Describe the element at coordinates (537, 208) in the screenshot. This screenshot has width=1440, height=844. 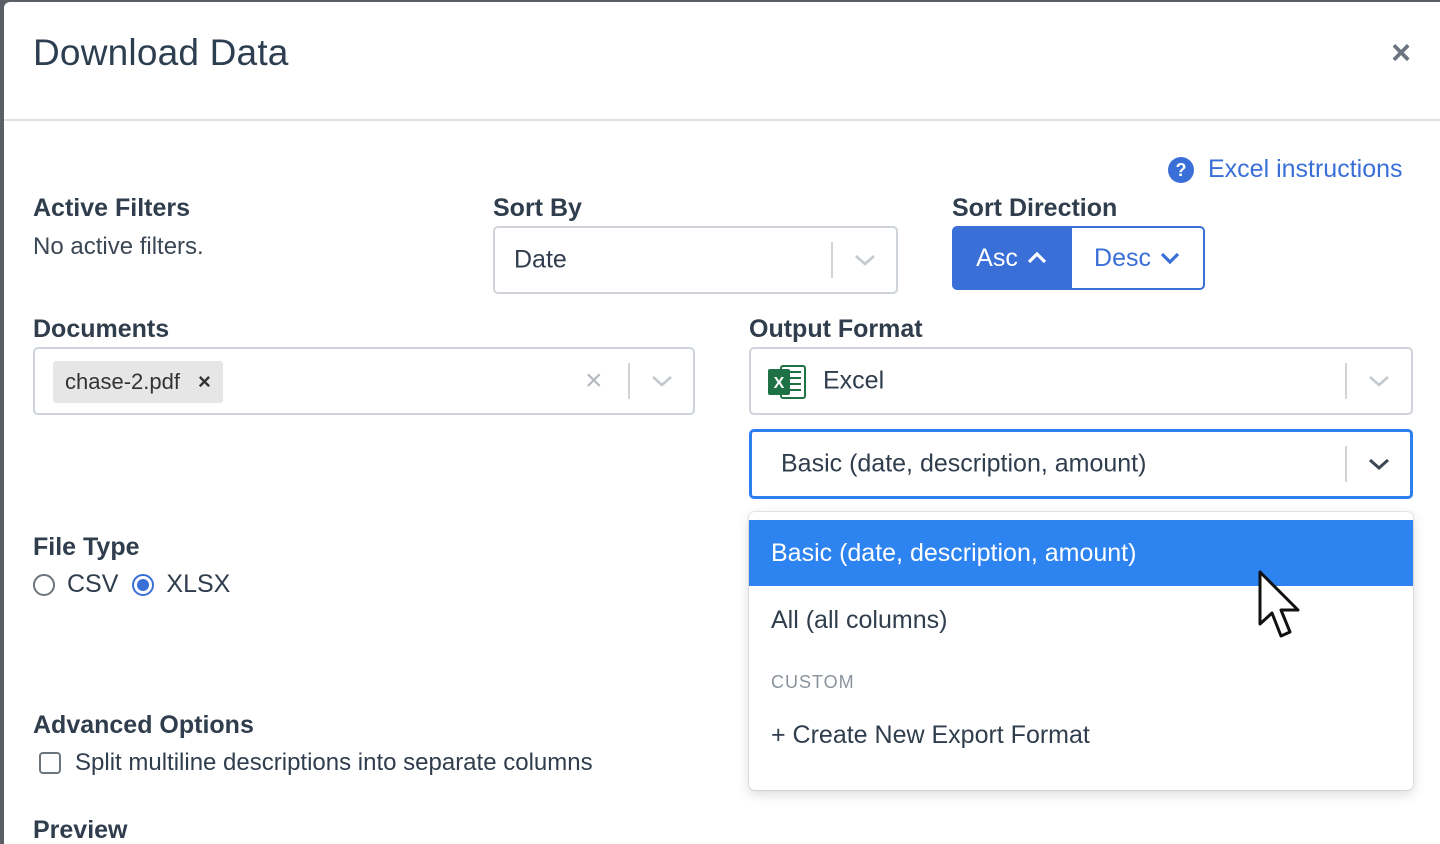
I see `sort-by-label: Sort By` at that location.